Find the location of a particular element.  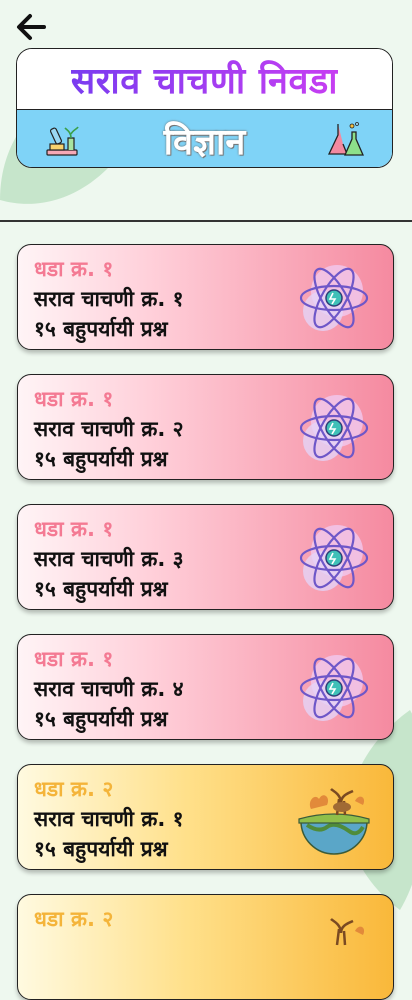

test-name: सराव चाचणी क्र. २ is located at coordinates (109, 429).